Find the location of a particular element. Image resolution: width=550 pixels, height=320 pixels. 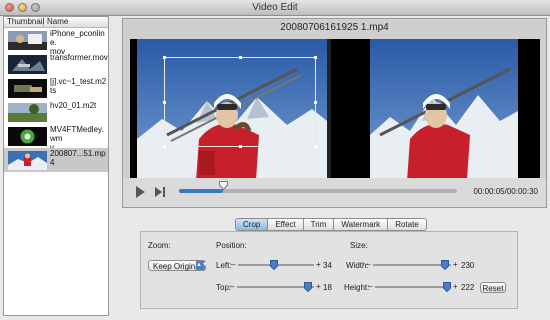

left-label: Left: is located at coordinates (224, 265).